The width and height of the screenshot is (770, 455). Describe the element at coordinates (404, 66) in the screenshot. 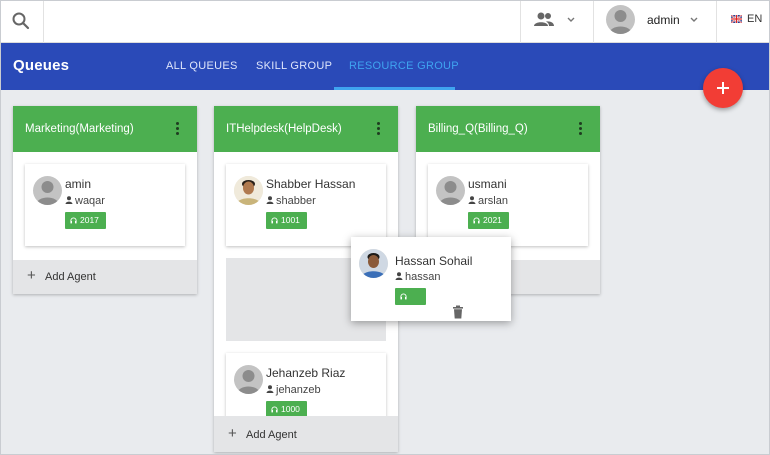

I see `tab-resource-group: RESOURCE GROUP` at that location.